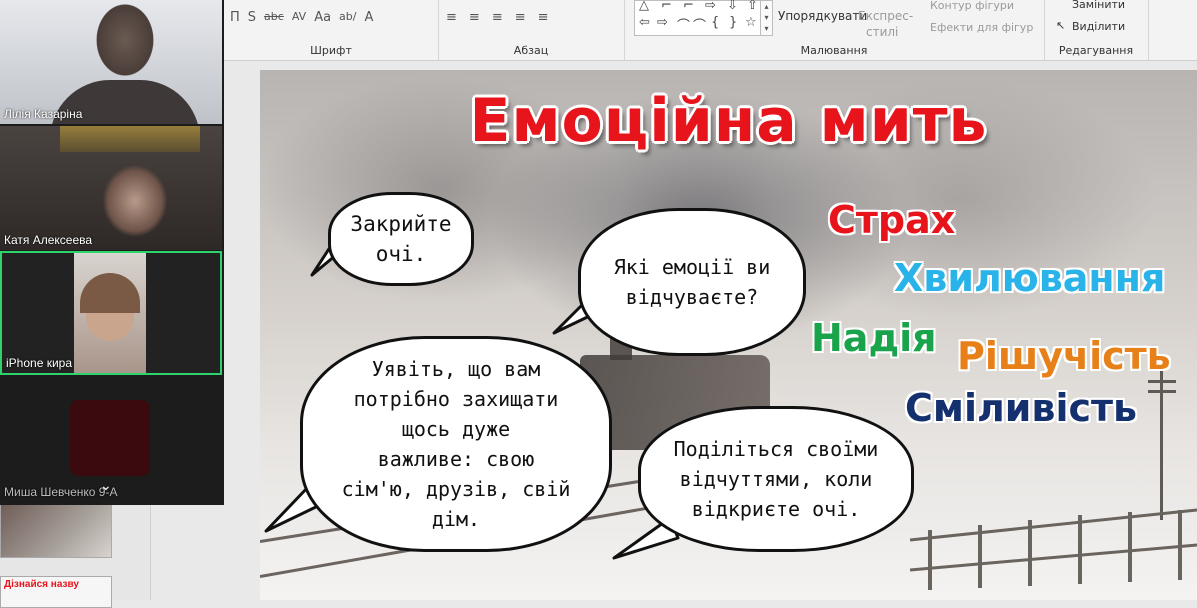 The height and width of the screenshot is (608, 1197). What do you see at coordinates (728, 121) in the screenshot?
I see `slide-title: Емоційна мить` at bounding box center [728, 121].